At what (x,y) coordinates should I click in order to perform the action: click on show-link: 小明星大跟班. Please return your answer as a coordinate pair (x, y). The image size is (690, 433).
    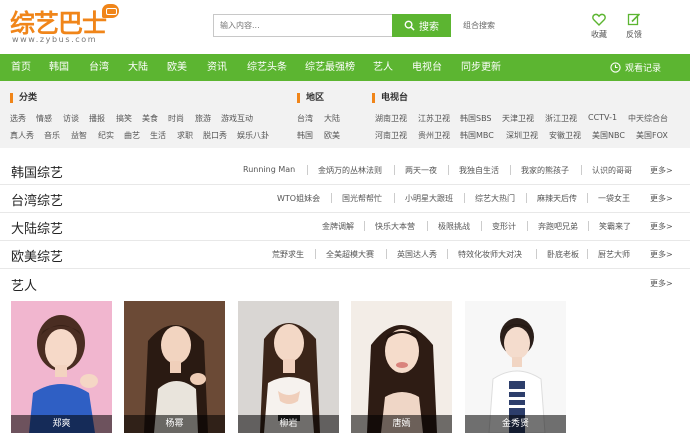
    Looking at the image, I should click on (429, 198).